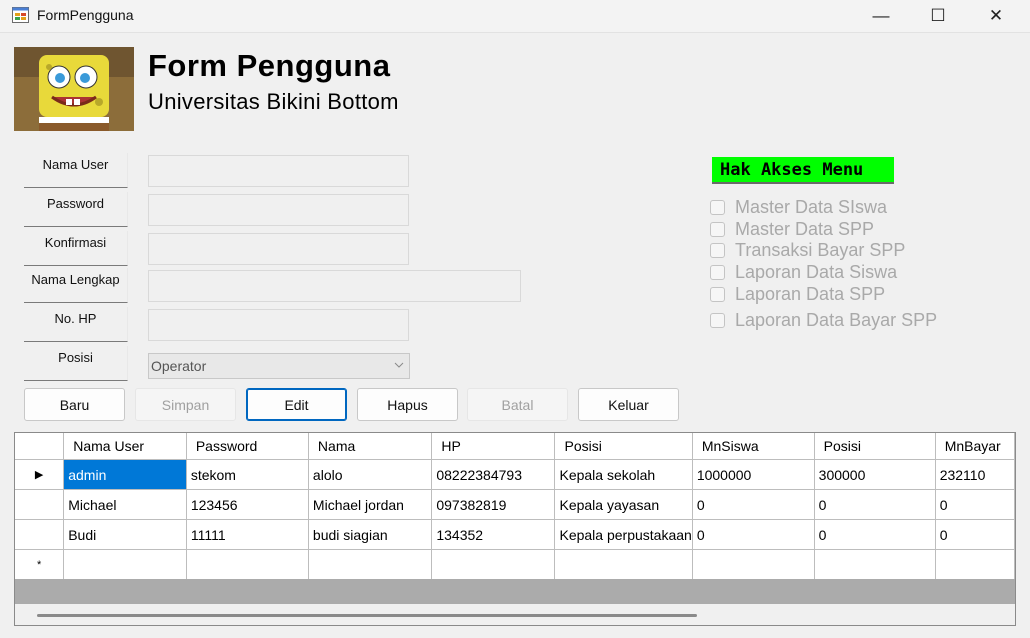 The image size is (1030, 638). What do you see at coordinates (179, 366) in the screenshot?
I see `posisi-selected-value: Operator` at bounding box center [179, 366].